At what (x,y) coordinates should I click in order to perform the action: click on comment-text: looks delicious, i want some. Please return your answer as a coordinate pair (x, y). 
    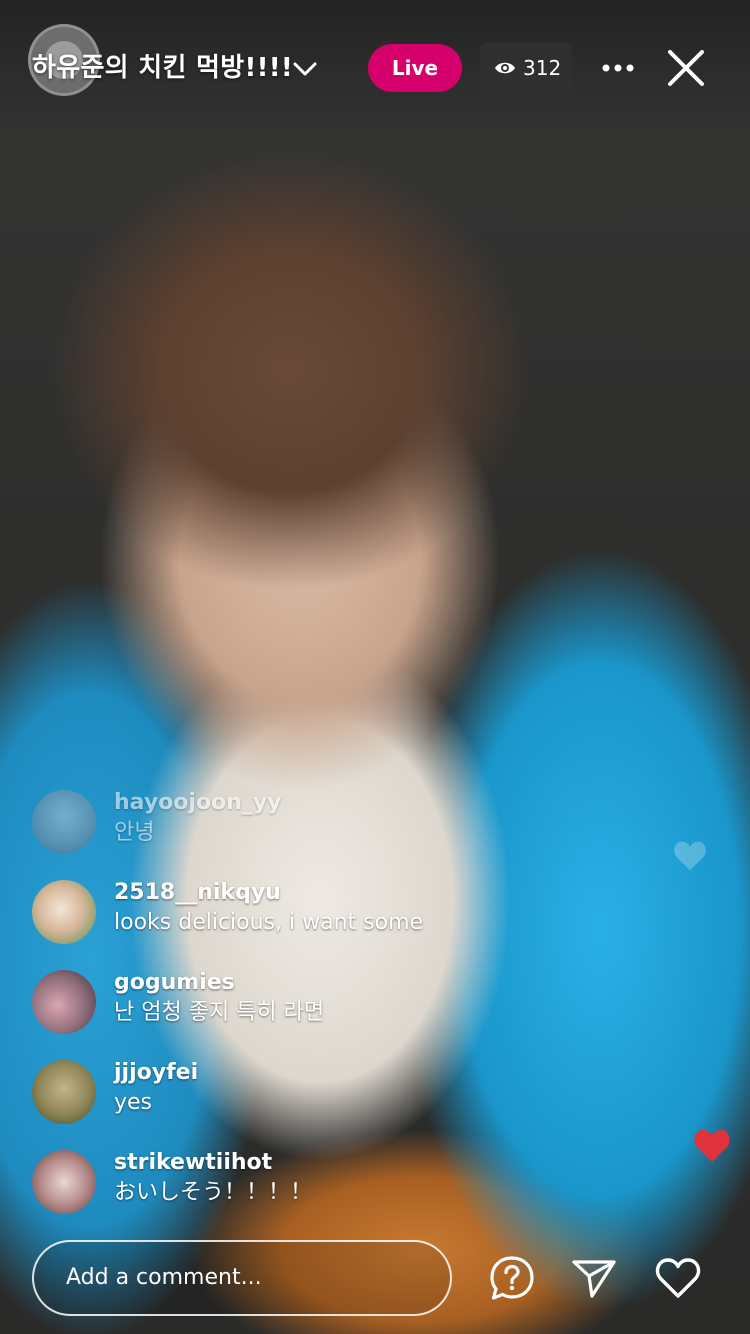
    Looking at the image, I should click on (269, 922).